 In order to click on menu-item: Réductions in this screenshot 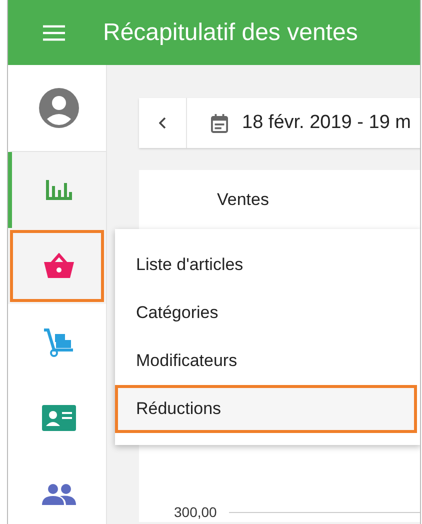, I will do `click(266, 409)`.